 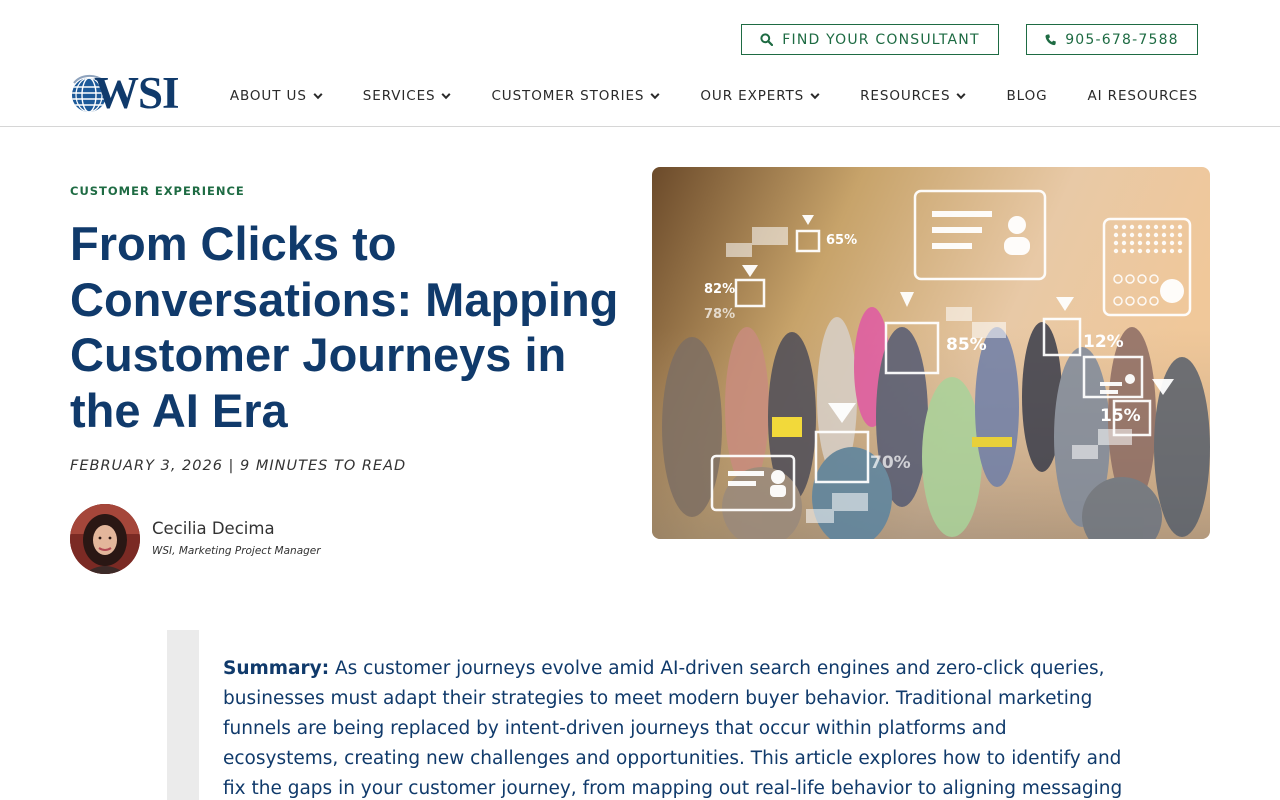 I want to click on nav-item-customer-stories: CUSTOMER STORIES, so click(x=575, y=96).